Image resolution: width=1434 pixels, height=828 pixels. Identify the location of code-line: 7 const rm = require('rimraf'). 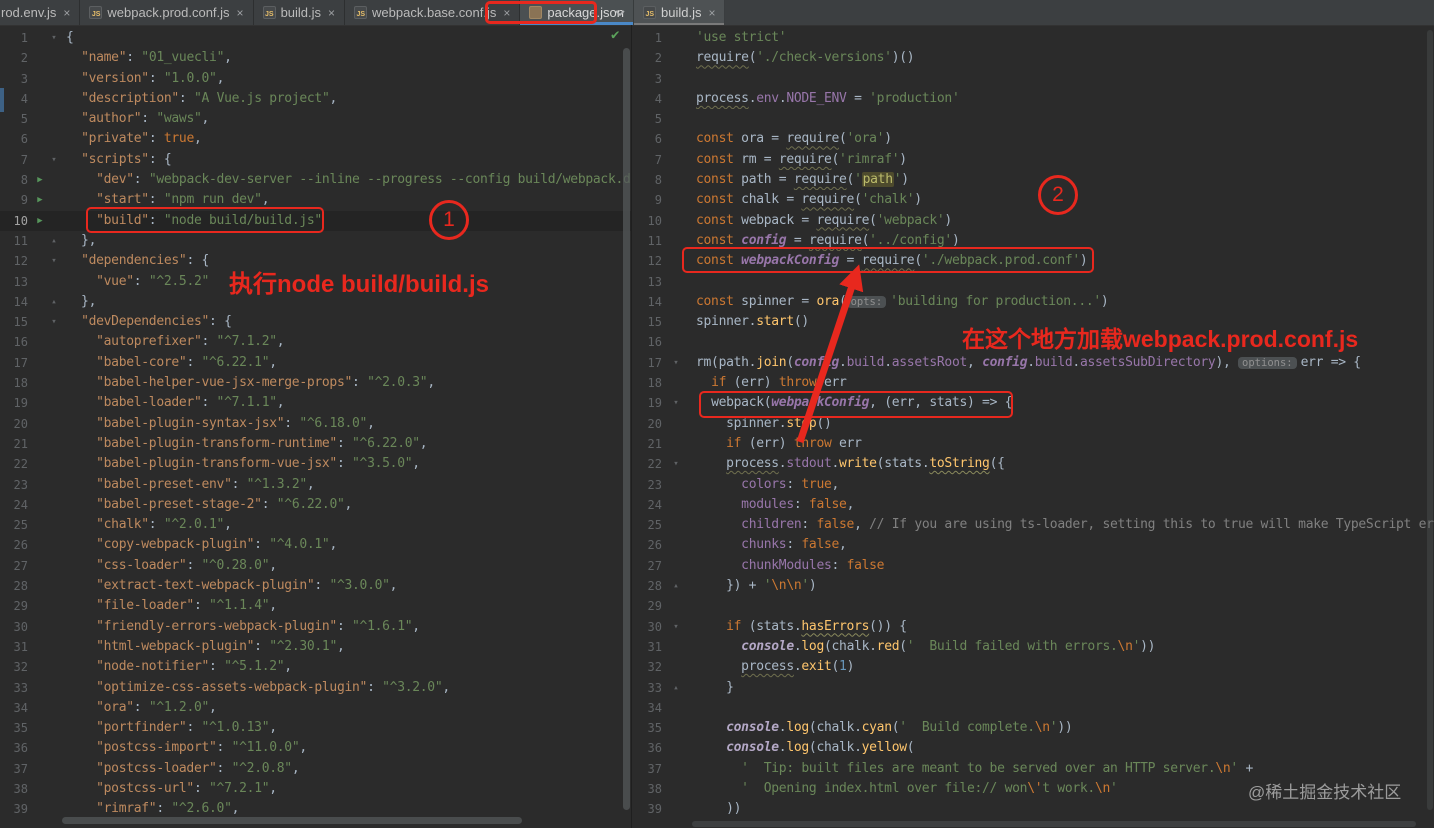
(1033, 160).